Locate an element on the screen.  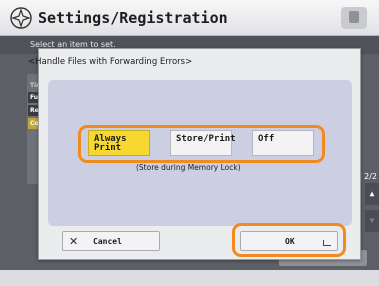
status-bar is located at coordinates (189, 278).